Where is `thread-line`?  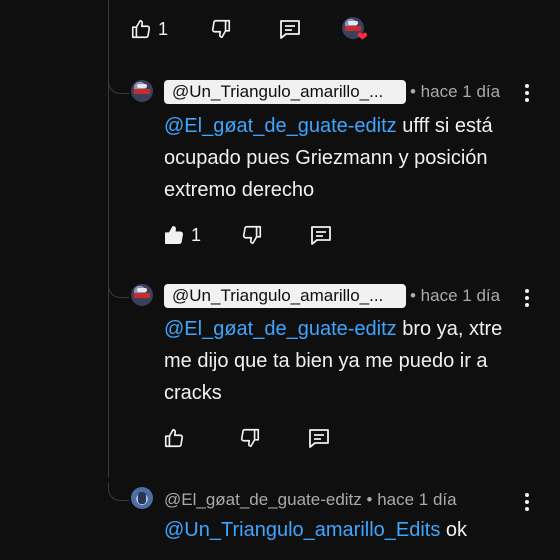 thread-line is located at coordinates (108, 239).